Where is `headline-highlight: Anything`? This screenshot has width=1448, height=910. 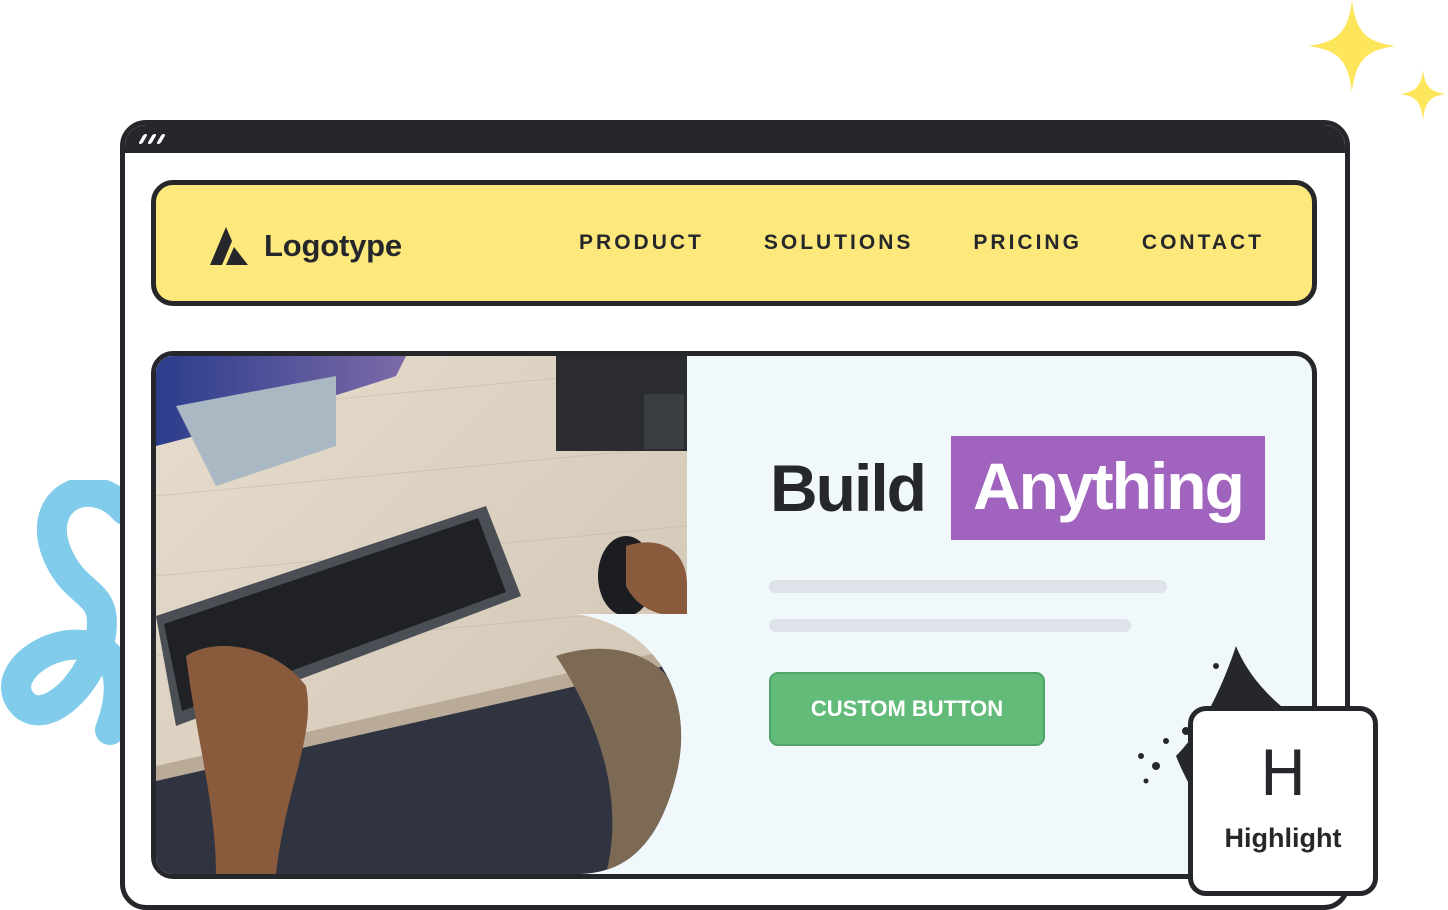 headline-highlight: Anything is located at coordinates (1107, 488).